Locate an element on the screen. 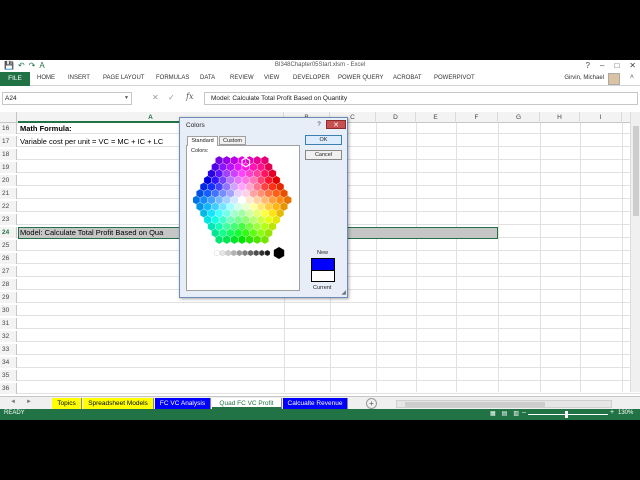  row-header: 32 is located at coordinates (8, 336).